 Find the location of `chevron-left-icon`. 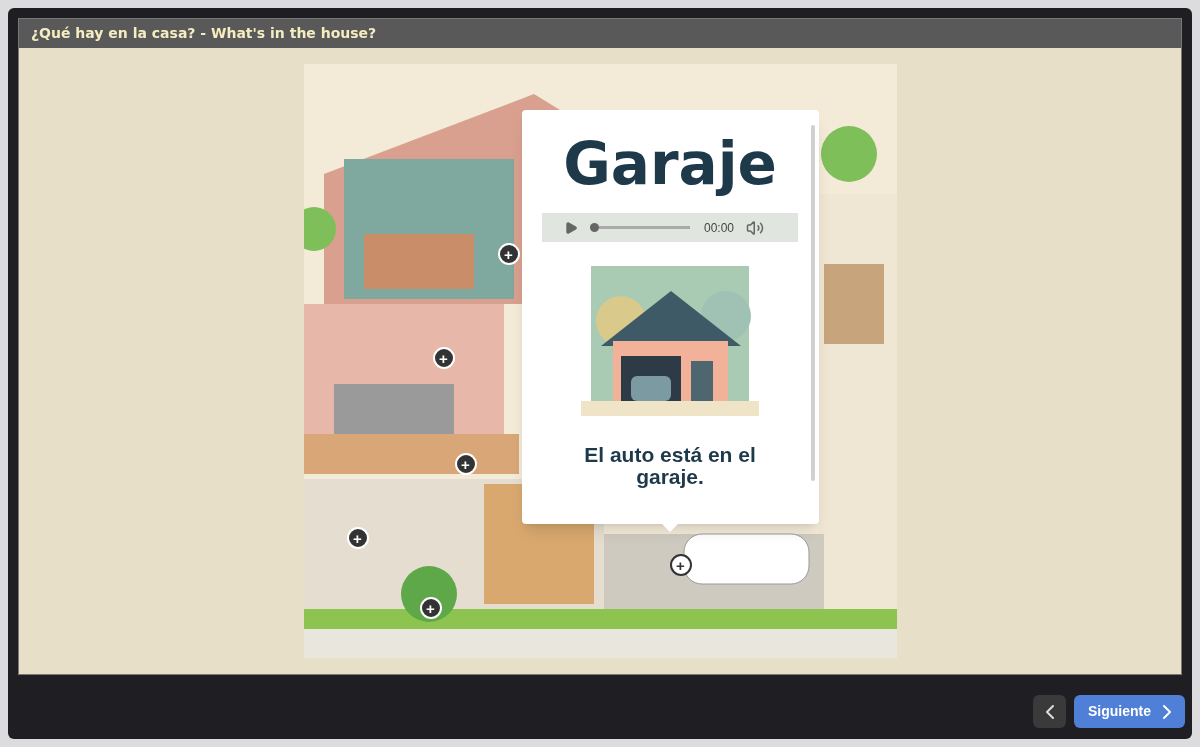

chevron-left-icon is located at coordinates (1049, 711).